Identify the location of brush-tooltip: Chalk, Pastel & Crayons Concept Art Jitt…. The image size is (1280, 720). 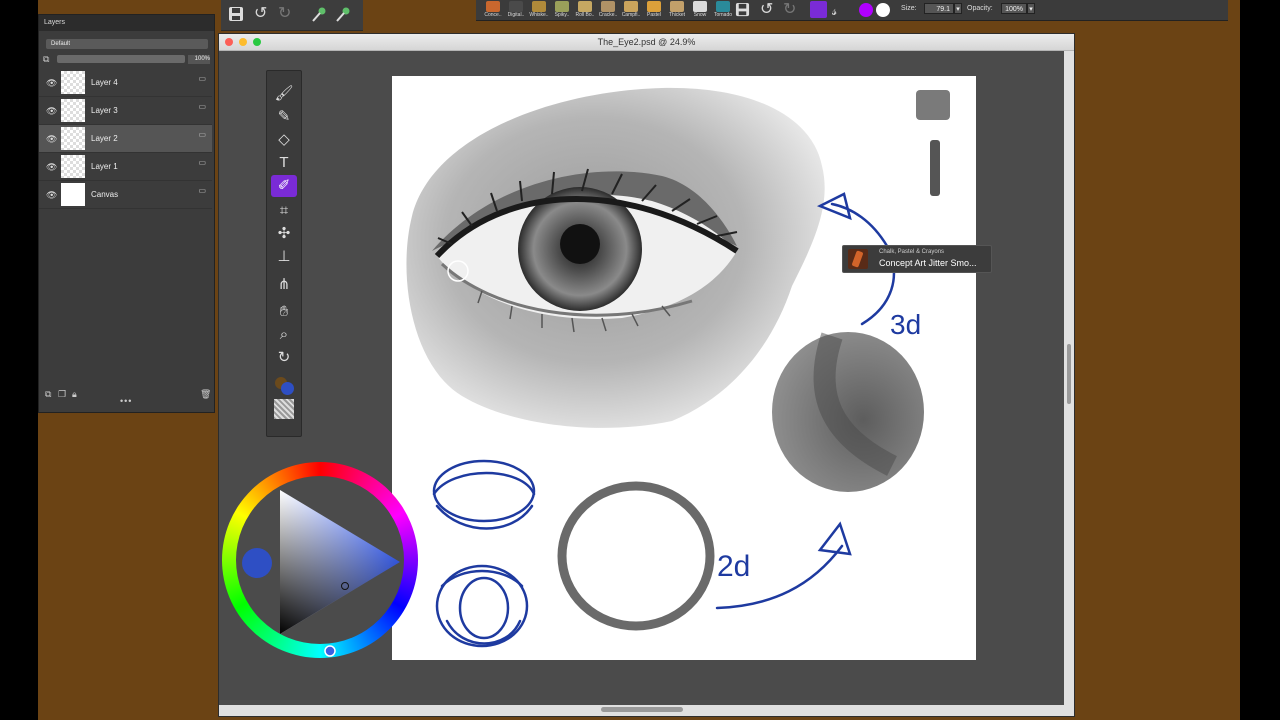
(917, 259).